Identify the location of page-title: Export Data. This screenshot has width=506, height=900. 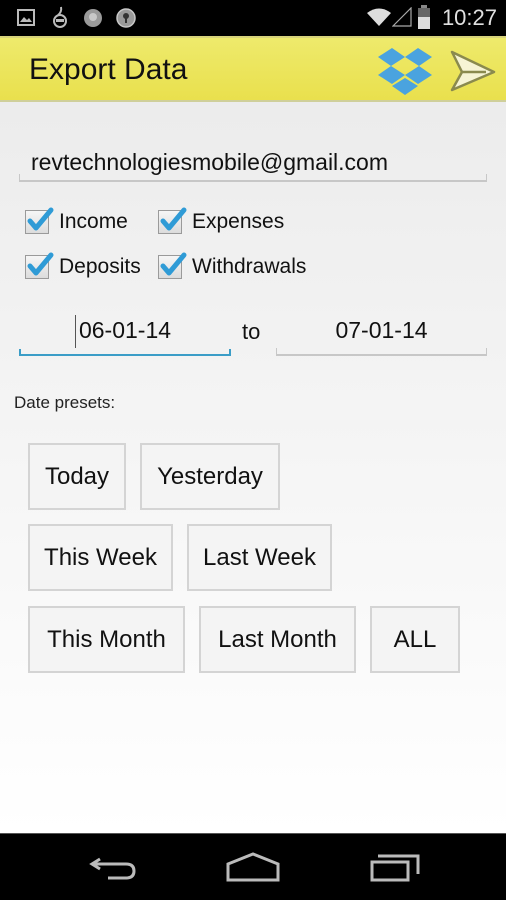
(108, 69).